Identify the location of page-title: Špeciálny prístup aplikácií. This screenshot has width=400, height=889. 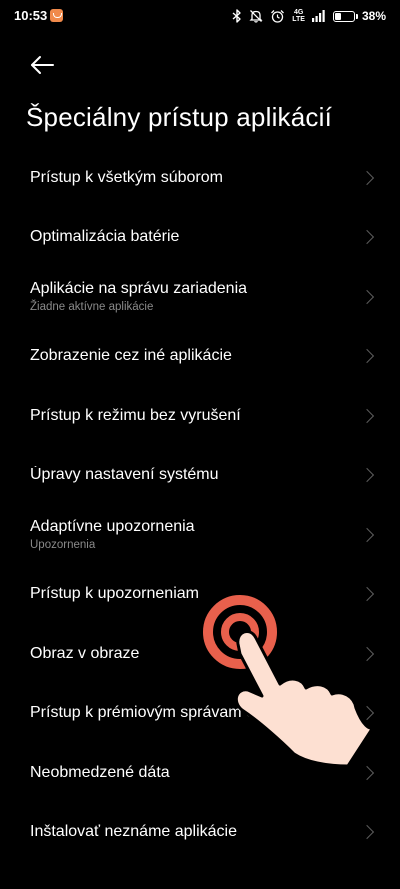
(179, 117).